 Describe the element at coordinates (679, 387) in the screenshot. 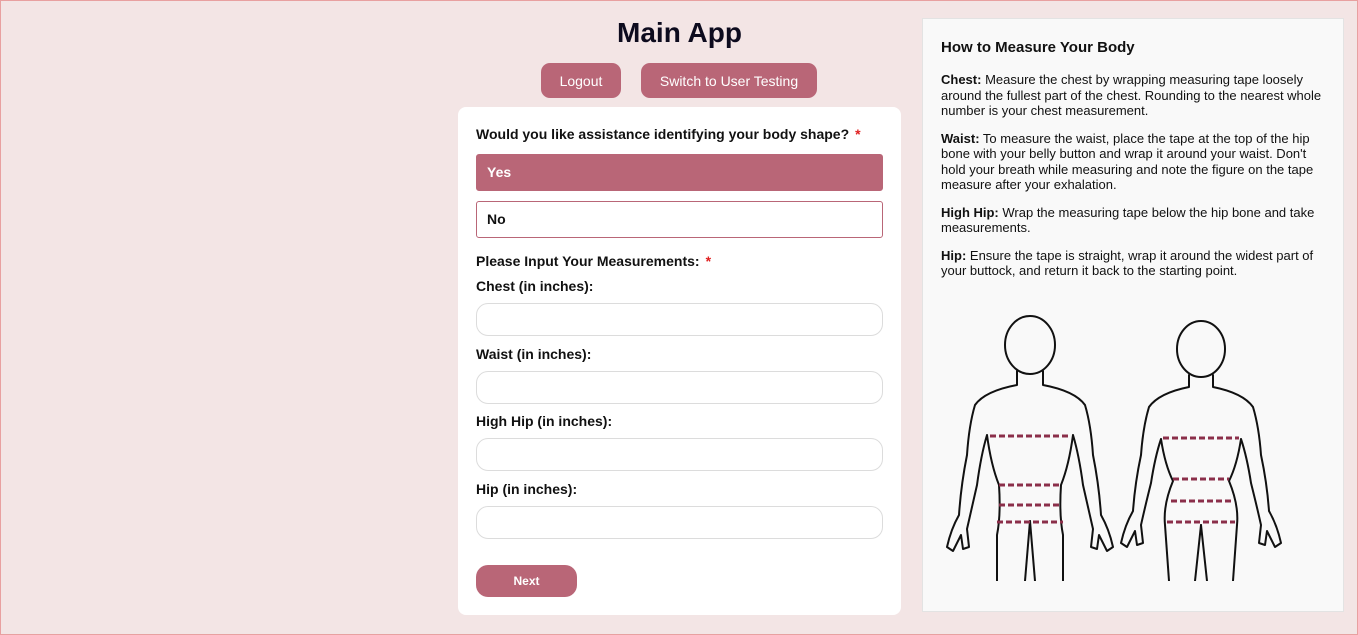

I see `waist-input` at that location.